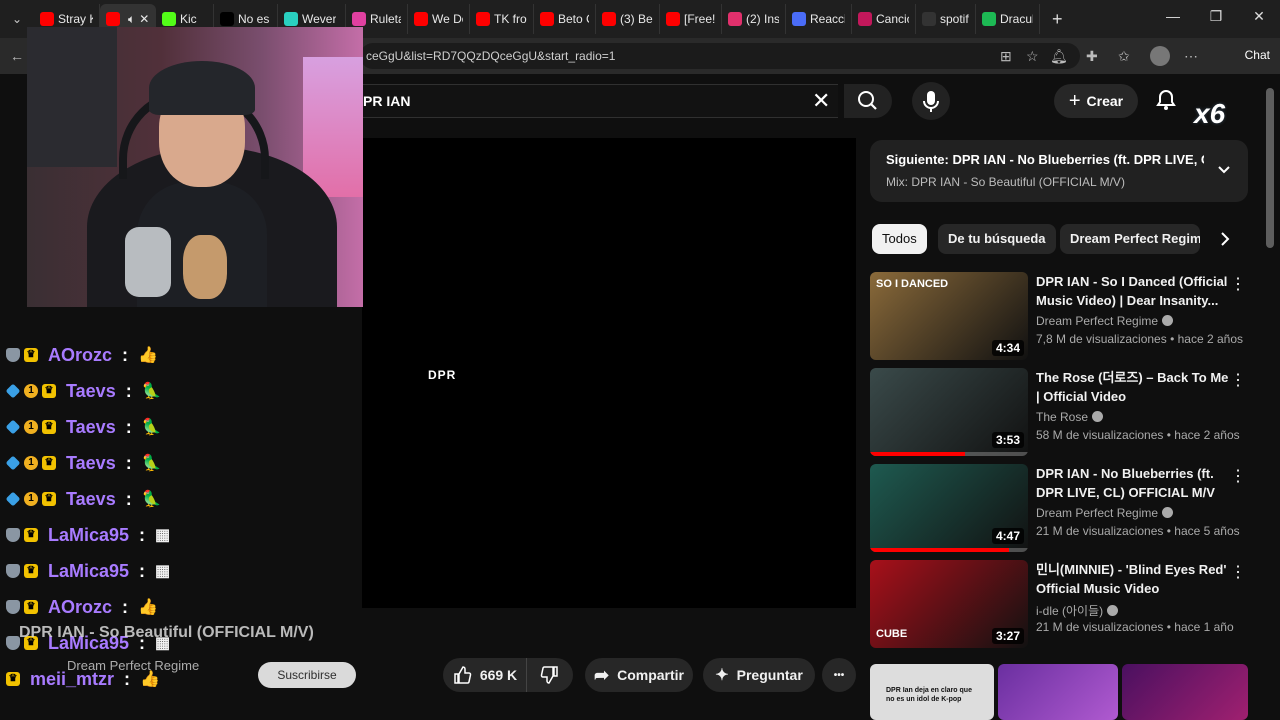  What do you see at coordinates (49, 427) in the screenshot?
I see `crown-badge-icon: ♛` at bounding box center [49, 427].